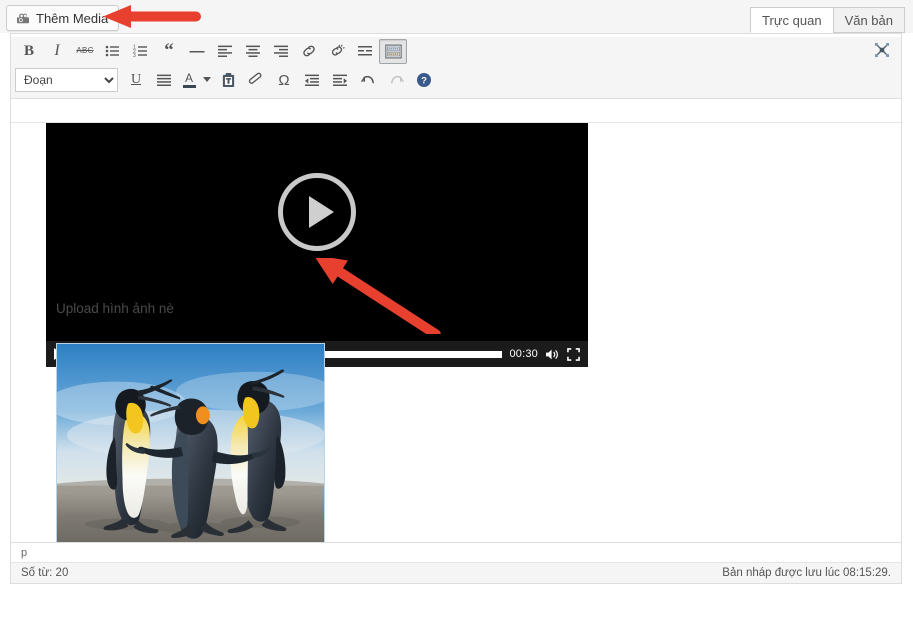  I want to click on clear-formatting-button, so click(256, 80).